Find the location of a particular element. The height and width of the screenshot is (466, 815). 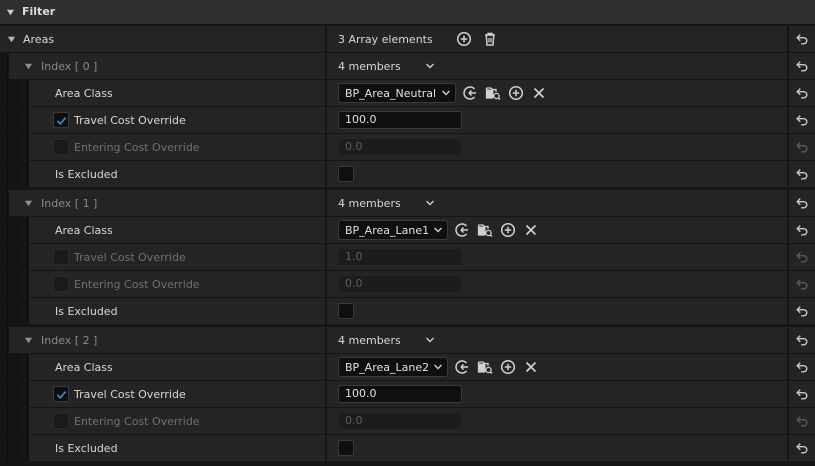

area-class-combo: BP_Area_Lane1 is located at coordinates (393, 230).